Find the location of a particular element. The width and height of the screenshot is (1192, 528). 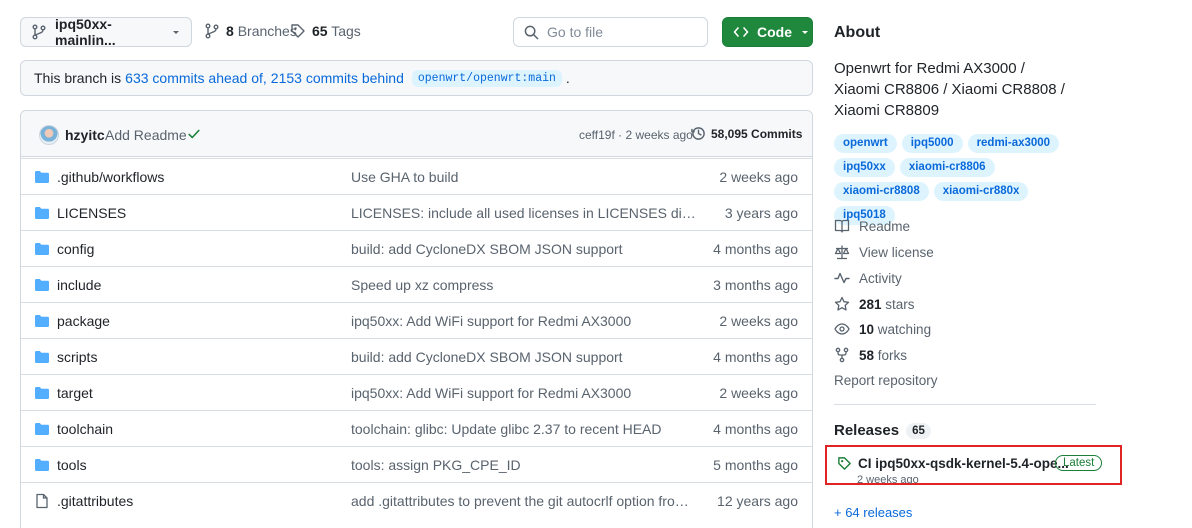

file-icon is located at coordinates (42, 501).